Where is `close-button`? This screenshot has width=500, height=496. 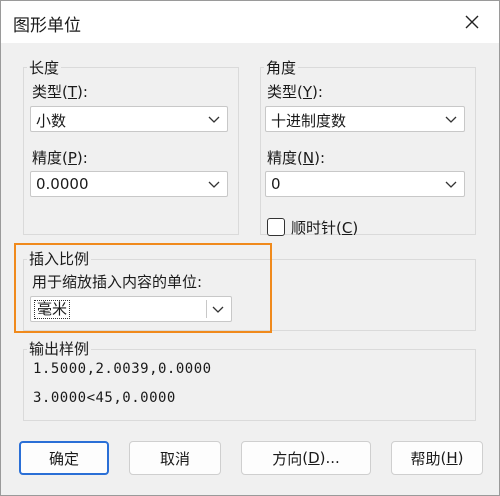 close-button is located at coordinates (472, 22).